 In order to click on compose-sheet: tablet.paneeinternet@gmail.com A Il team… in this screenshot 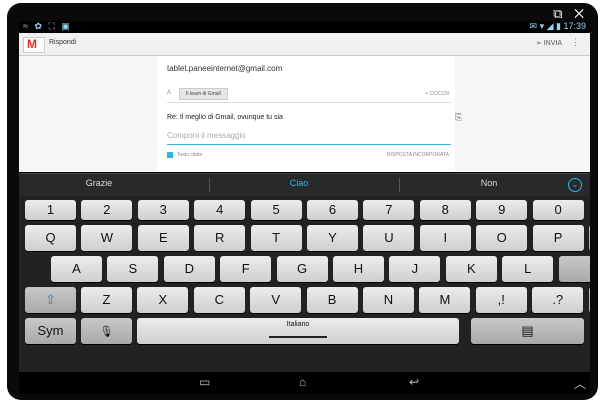, I will do `click(309, 114)`.